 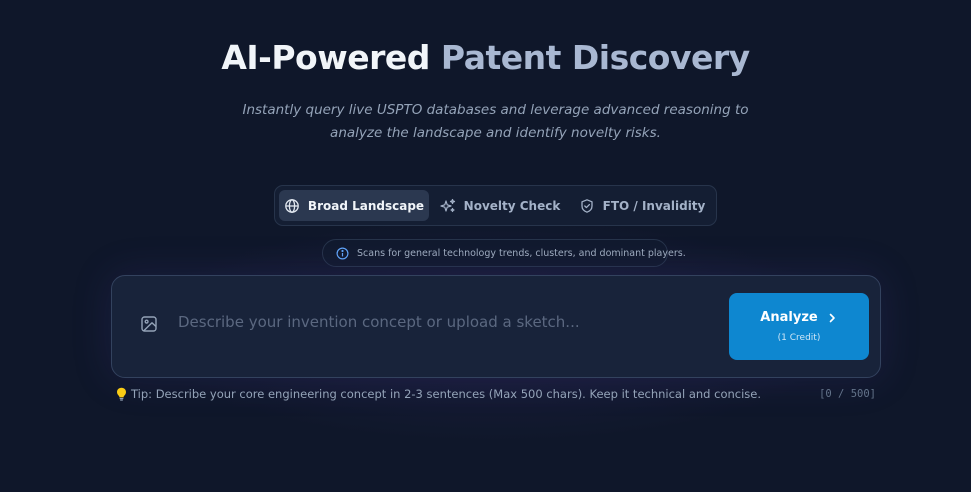 I want to click on page-title: AI-Powered Patent Discovery, so click(x=485, y=58).